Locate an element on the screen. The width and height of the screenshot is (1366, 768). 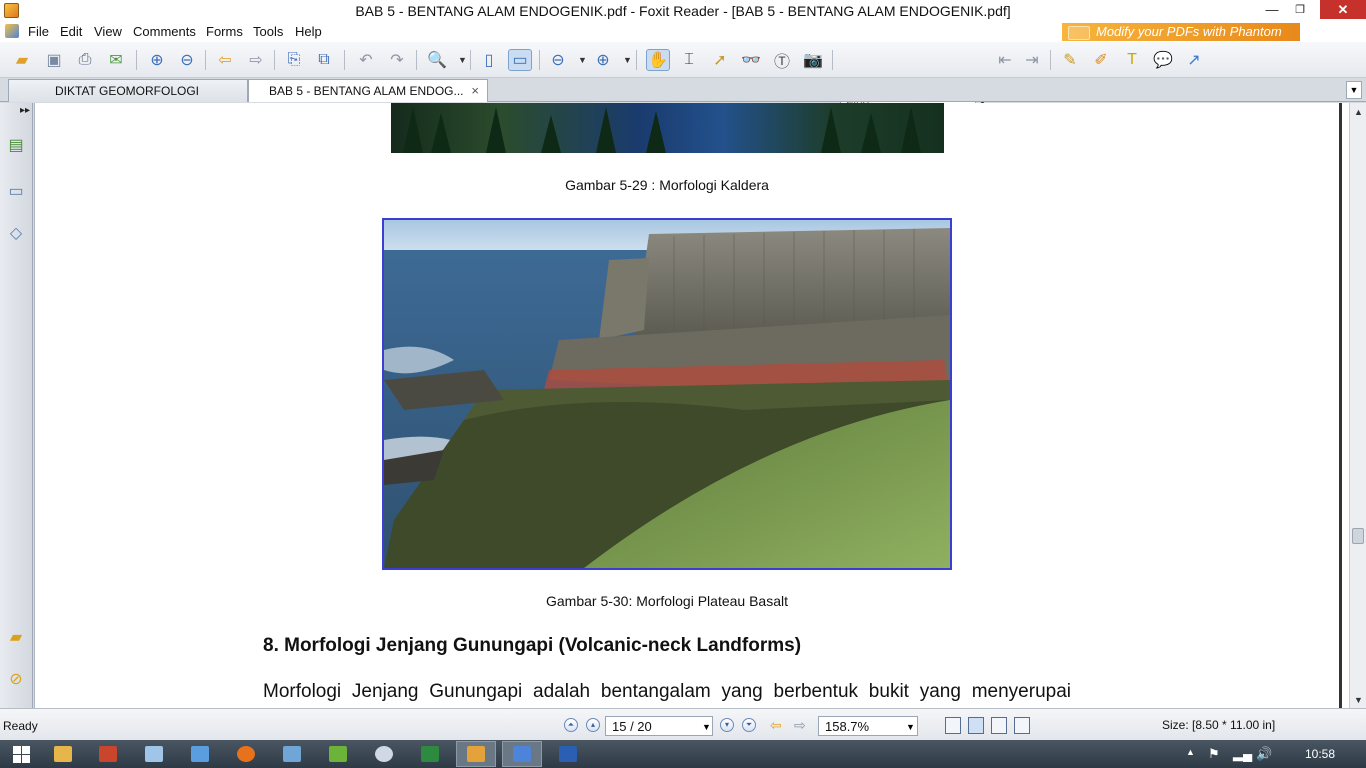
facing-icon is located at coordinates (999, 725).